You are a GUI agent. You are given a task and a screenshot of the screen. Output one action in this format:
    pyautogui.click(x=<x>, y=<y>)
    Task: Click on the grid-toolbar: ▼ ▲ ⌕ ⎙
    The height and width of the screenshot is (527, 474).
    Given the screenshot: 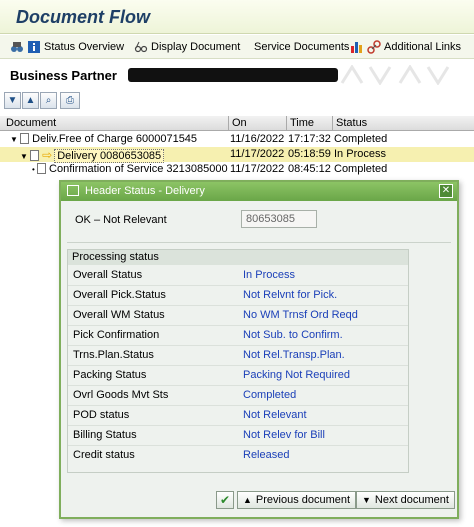 What is the action you would take?
    pyautogui.click(x=237, y=101)
    